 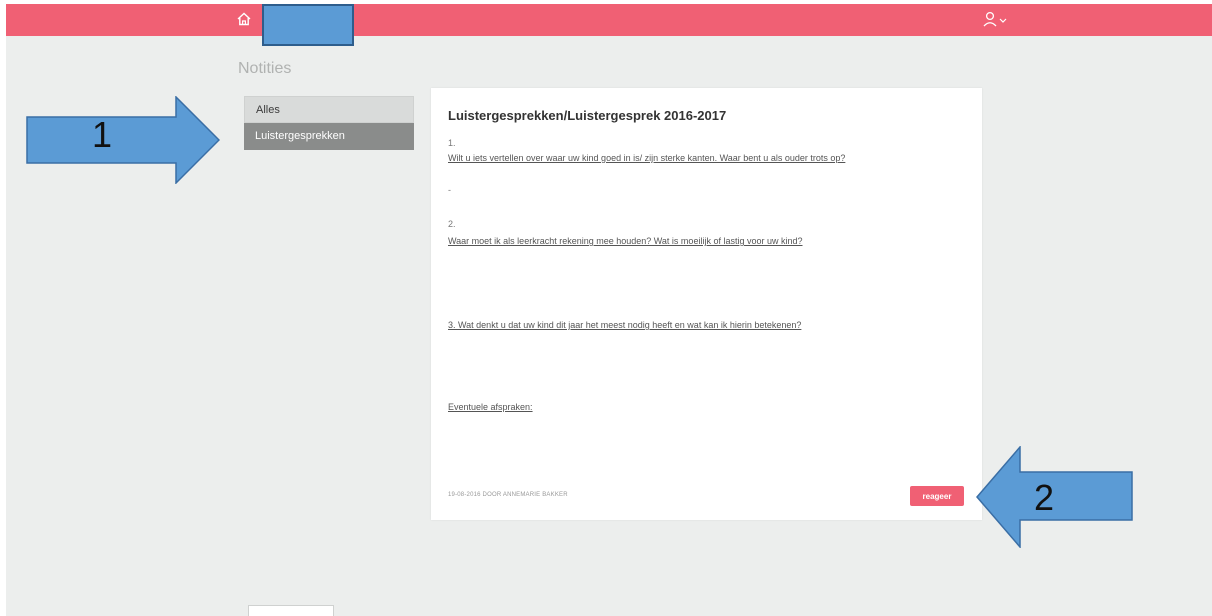 I want to click on page-title: Notities, so click(x=265, y=68).